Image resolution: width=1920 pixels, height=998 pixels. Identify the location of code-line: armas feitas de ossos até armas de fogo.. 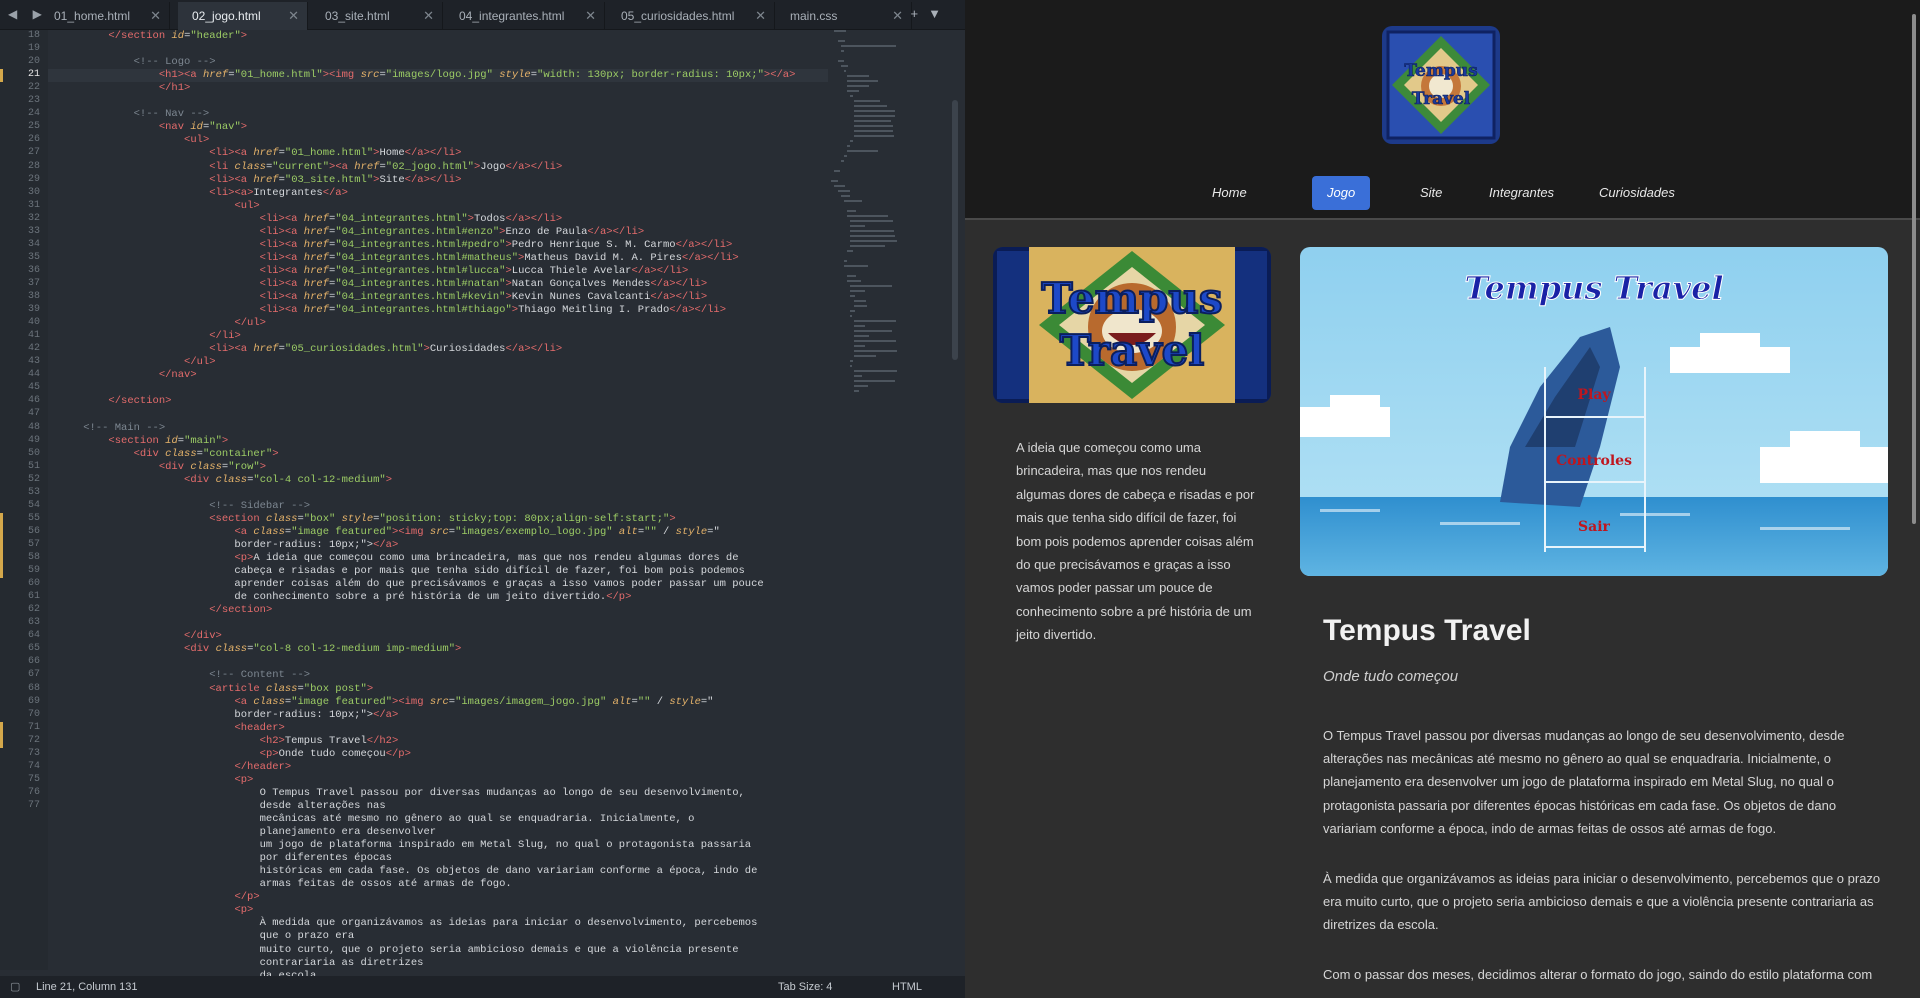
(285, 884).